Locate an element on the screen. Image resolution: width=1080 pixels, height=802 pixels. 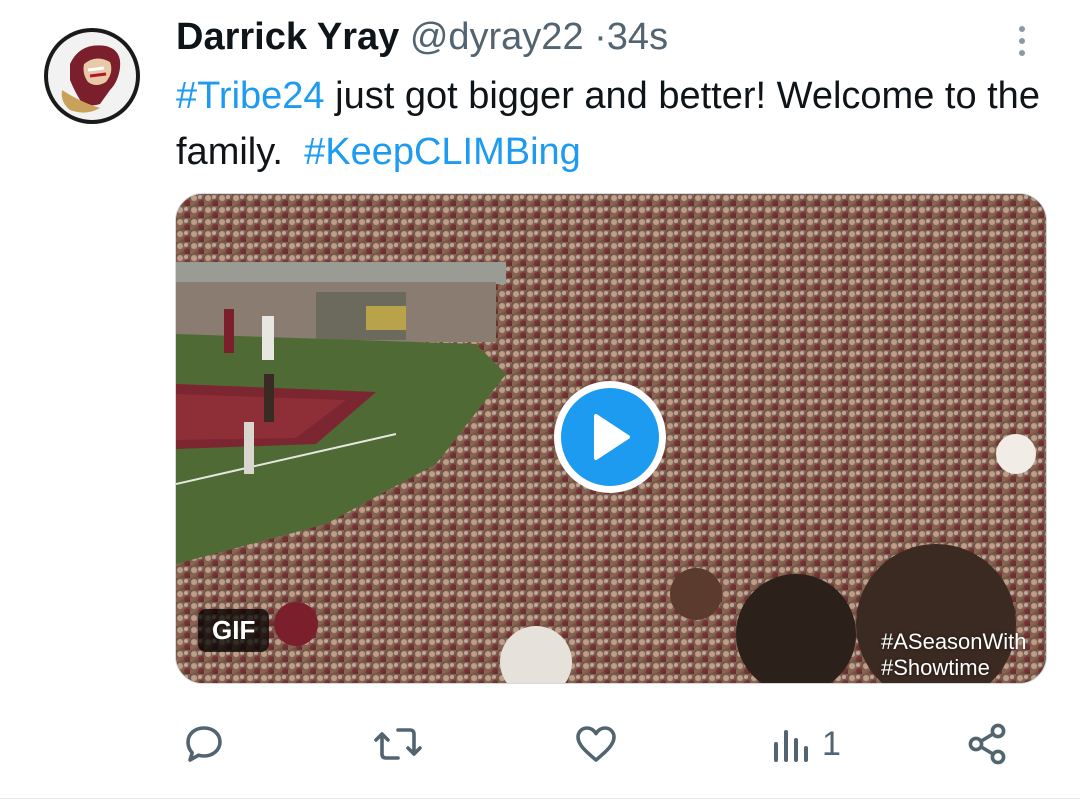
reply-icon is located at coordinates (204, 744).